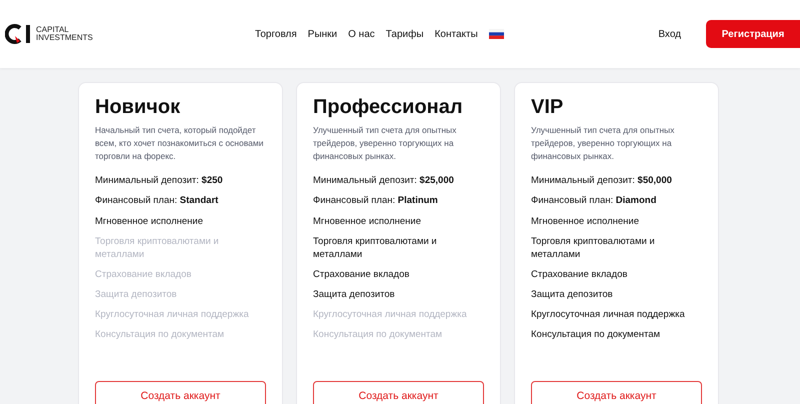 The height and width of the screenshot is (404, 800). What do you see at coordinates (159, 181) in the screenshot?
I see `minimum-deposit: Минимальный депозит: $250` at bounding box center [159, 181].